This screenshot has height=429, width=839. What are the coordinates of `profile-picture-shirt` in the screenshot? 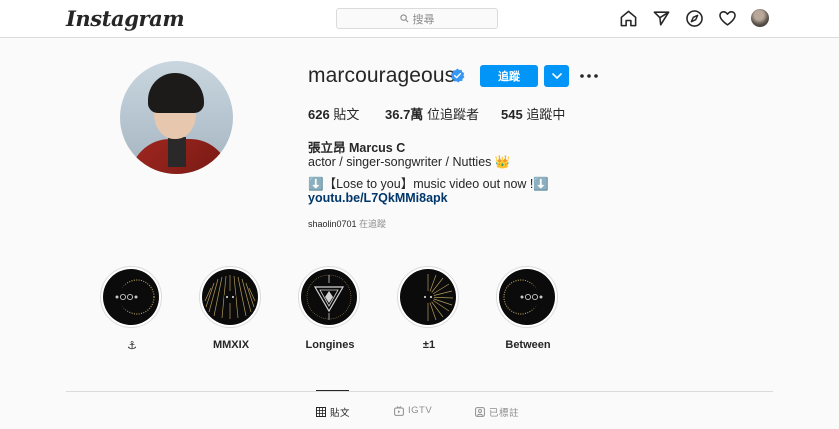 It's located at (177, 152).